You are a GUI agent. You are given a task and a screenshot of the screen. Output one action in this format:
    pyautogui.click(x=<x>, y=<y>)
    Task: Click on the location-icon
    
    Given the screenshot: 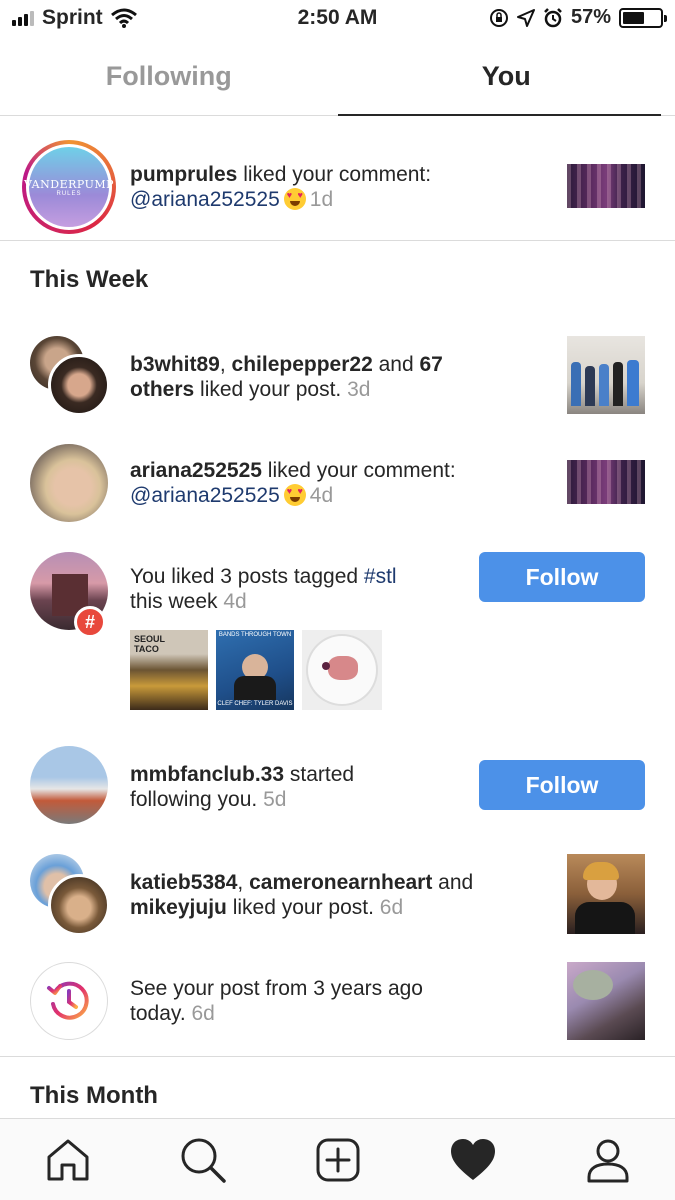 What is the action you would take?
    pyautogui.click(x=525, y=17)
    